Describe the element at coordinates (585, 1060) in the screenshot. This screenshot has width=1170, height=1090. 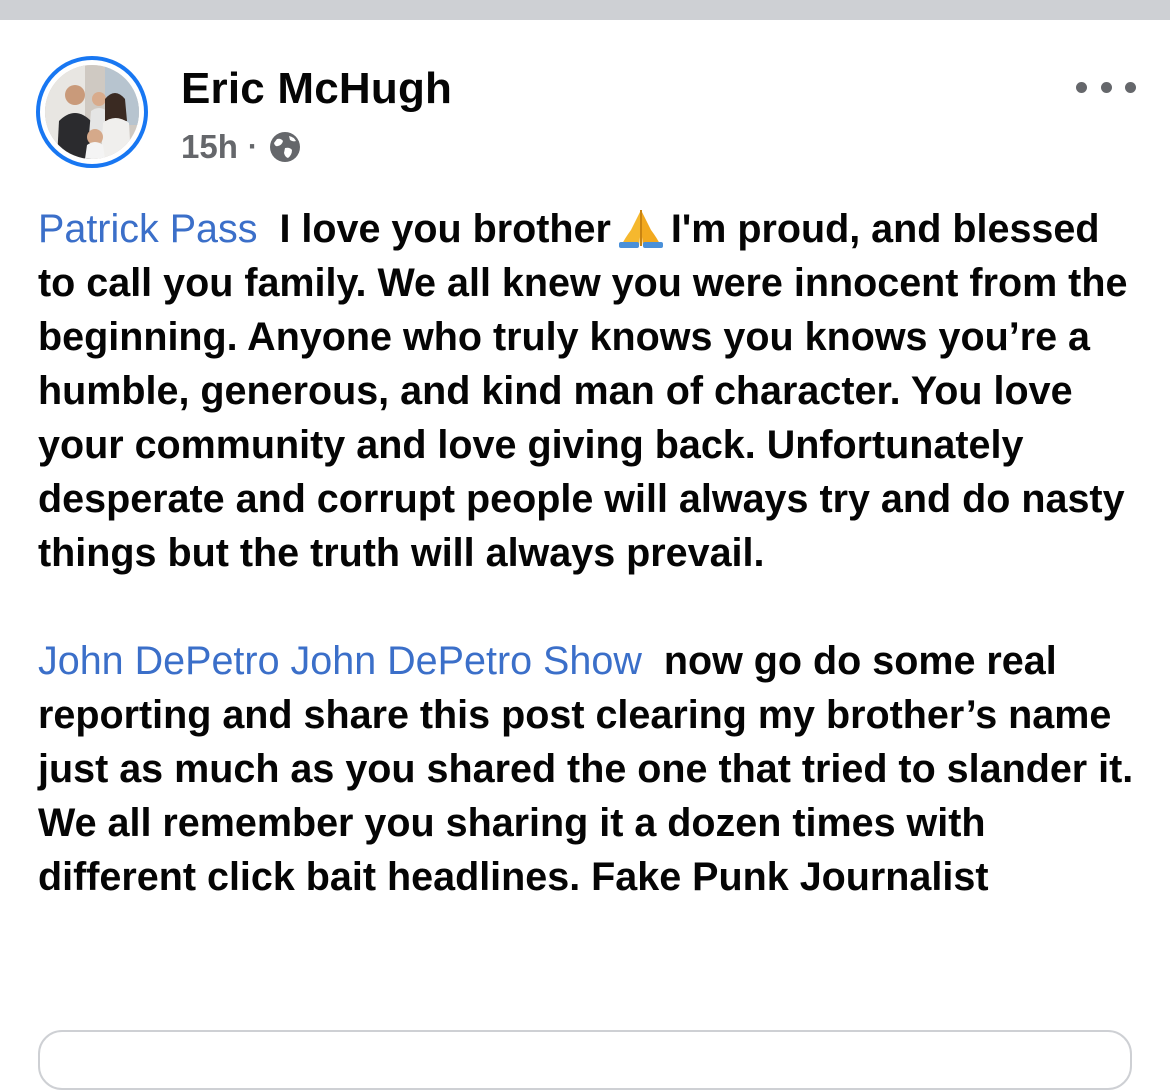
I see `attached-post-preview` at that location.